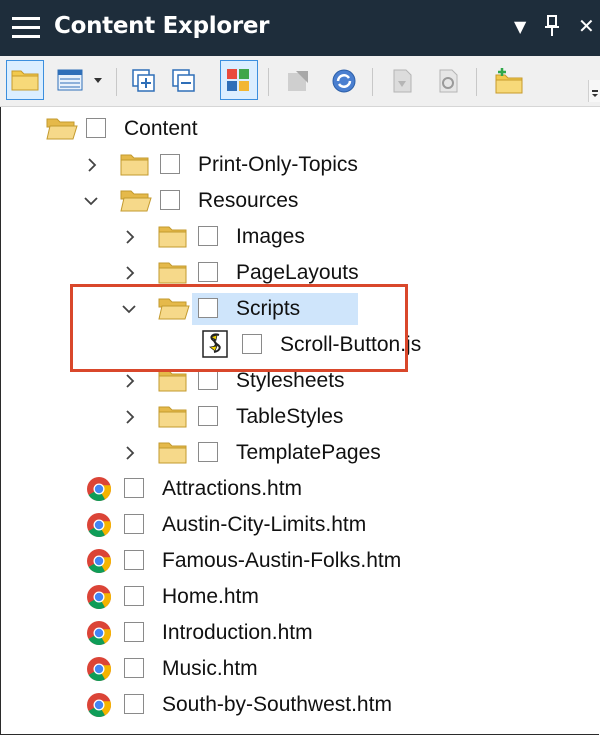  I want to click on folder-view-button, so click(25, 80).